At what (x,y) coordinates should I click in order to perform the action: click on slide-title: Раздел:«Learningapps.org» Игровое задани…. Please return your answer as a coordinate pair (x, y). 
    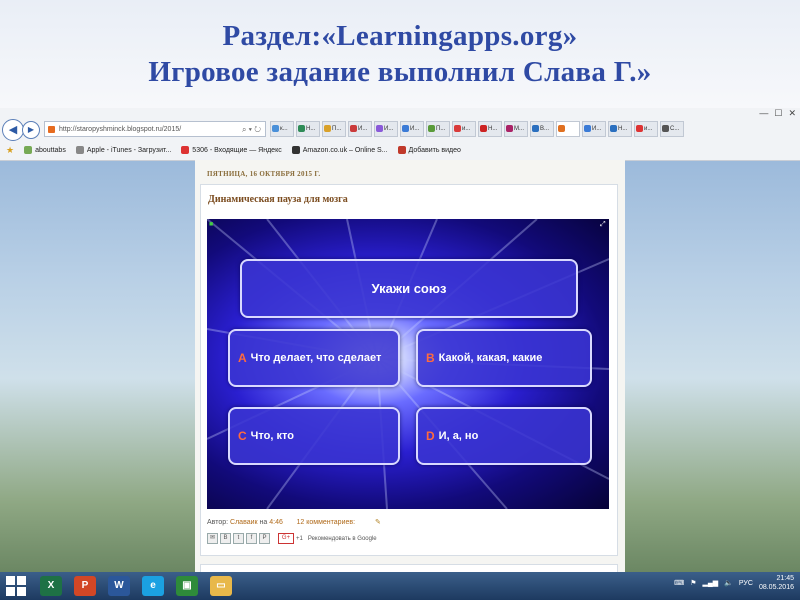
    Looking at the image, I should click on (400, 54).